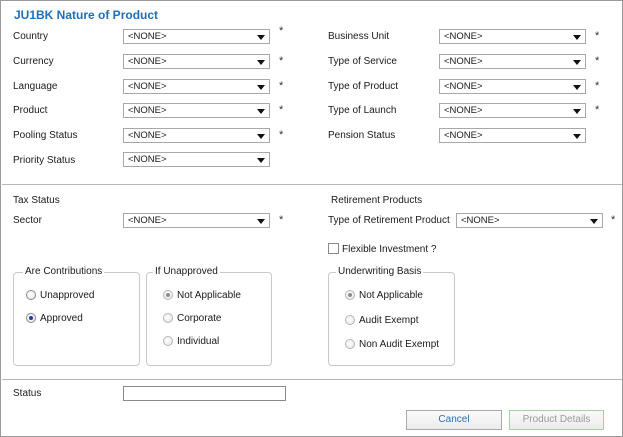 Image resolution: width=623 pixels, height=437 pixels. What do you see at coordinates (31, 318) in the screenshot?
I see `approved-radio` at bounding box center [31, 318].